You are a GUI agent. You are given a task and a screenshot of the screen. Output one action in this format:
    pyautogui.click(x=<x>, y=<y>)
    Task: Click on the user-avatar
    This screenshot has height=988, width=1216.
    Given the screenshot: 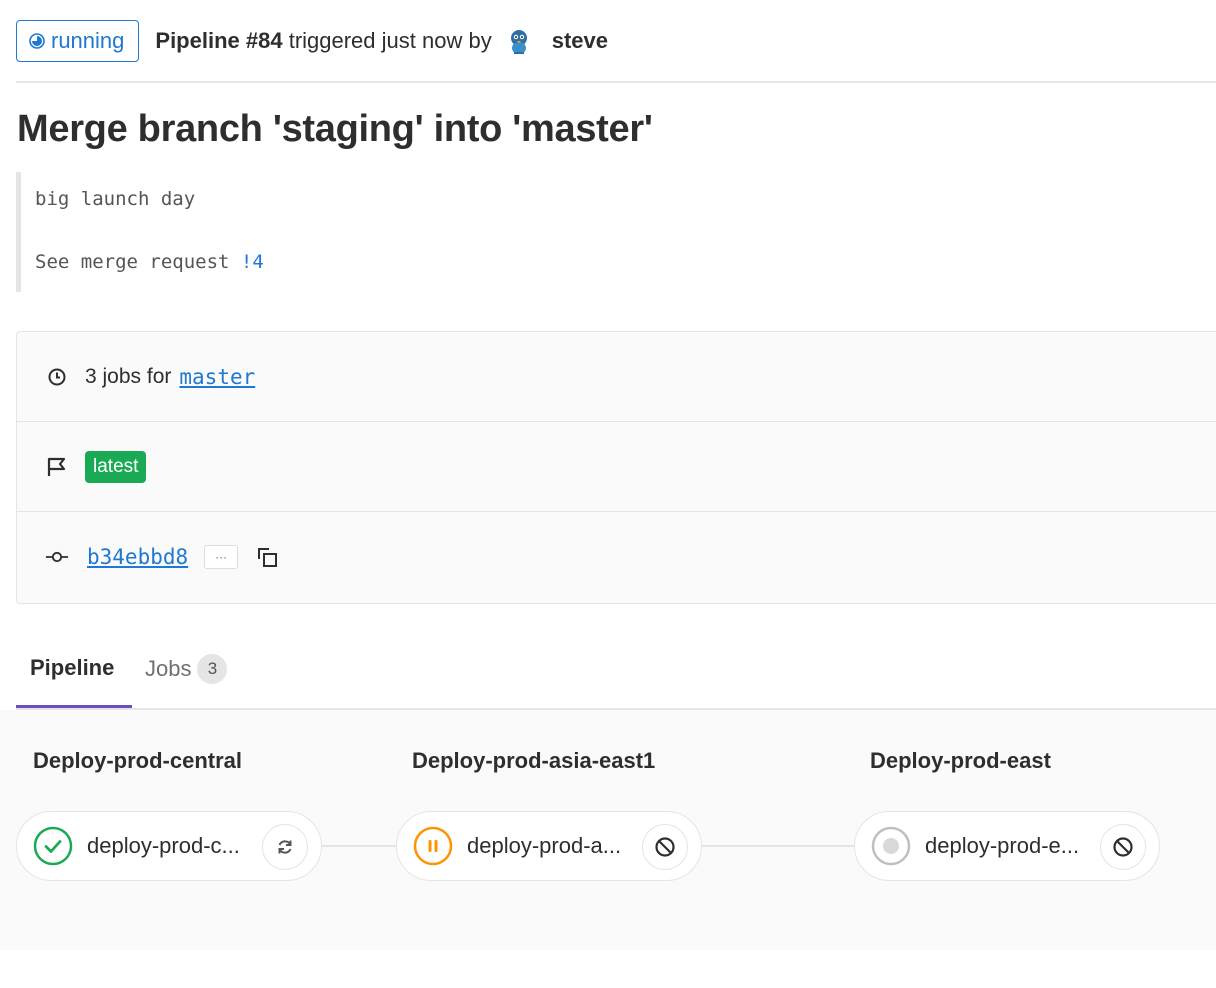 What is the action you would take?
    pyautogui.click(x=518, y=40)
    